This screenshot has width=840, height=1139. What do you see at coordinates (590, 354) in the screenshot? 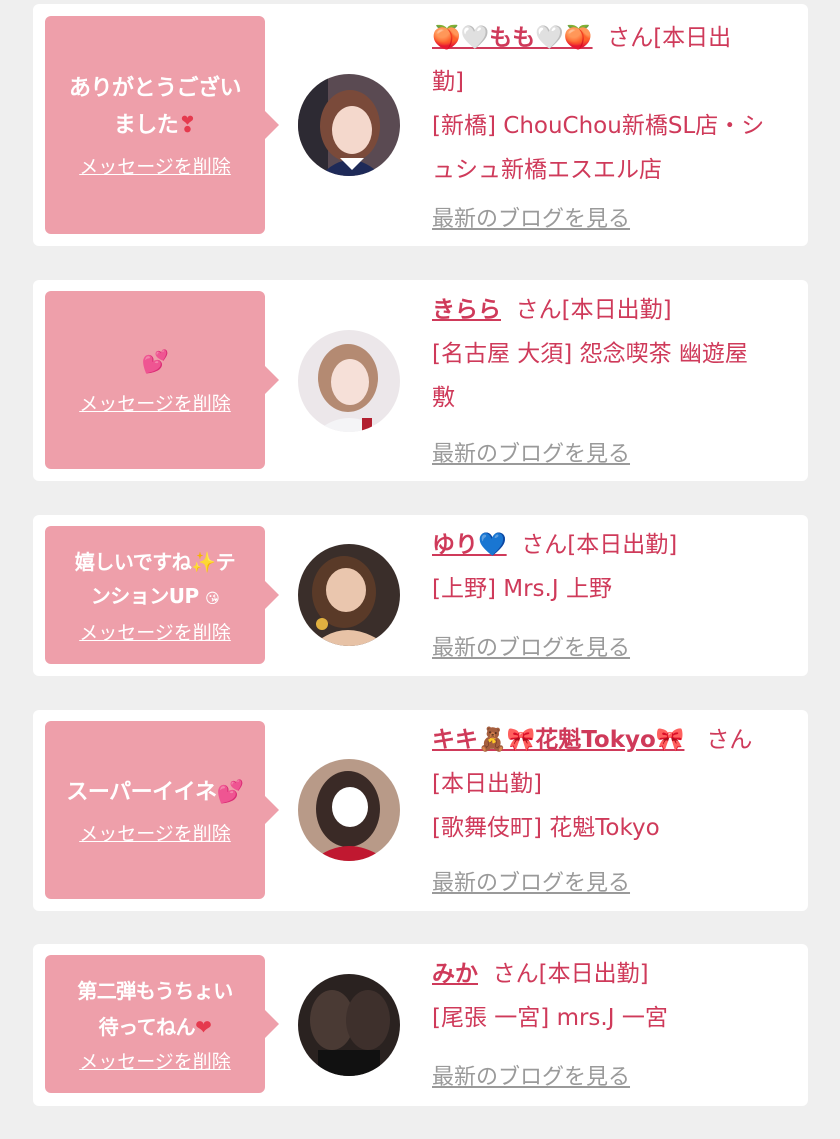
I see `shop-text: [名古屋 大須] 怨念喫茶 幽遊屋` at bounding box center [590, 354].